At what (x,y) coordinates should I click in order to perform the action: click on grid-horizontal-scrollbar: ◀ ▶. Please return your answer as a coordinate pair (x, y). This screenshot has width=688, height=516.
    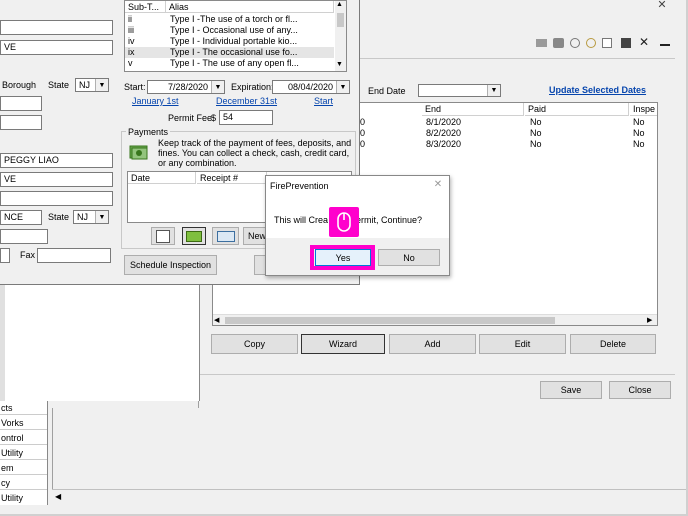
    Looking at the image, I should click on (435, 319).